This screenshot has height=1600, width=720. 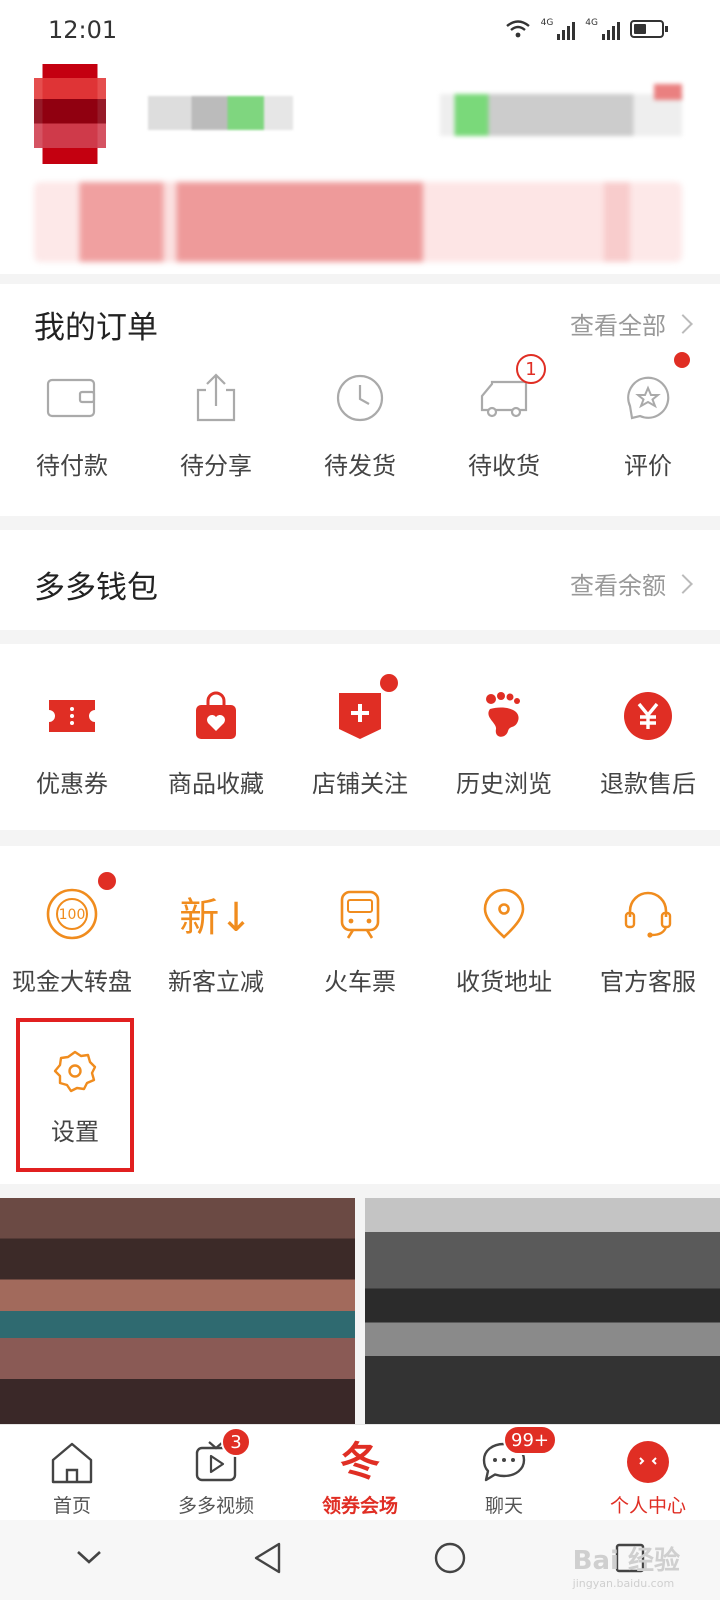 I want to click on service-new-customer: 新↓ 新客立减, so click(x=216, y=940).